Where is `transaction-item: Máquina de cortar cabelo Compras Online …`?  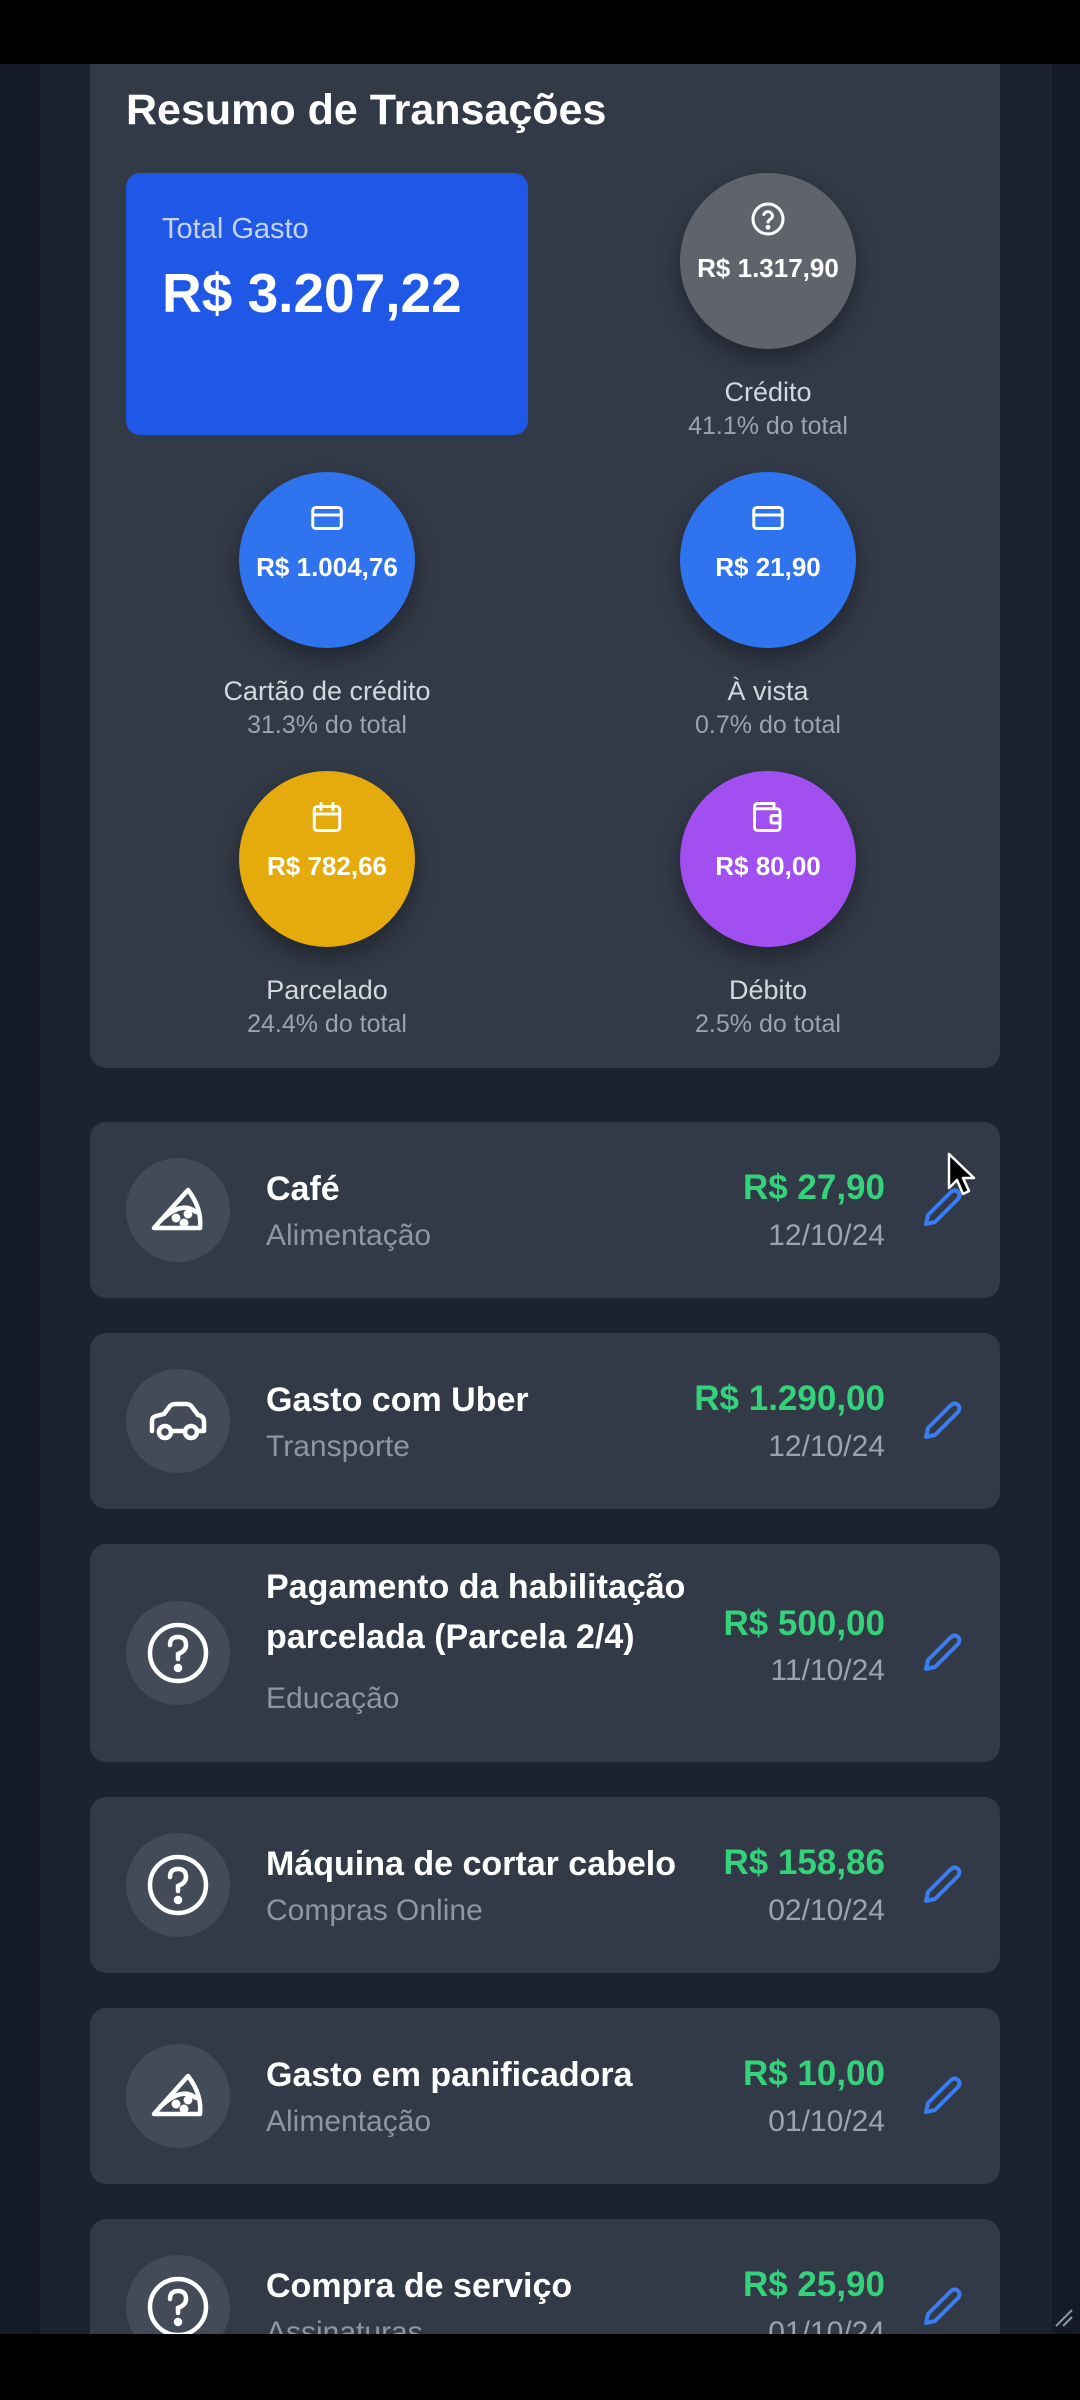
transaction-item: Máquina de cortar cabelo Compras Online … is located at coordinates (545, 1885).